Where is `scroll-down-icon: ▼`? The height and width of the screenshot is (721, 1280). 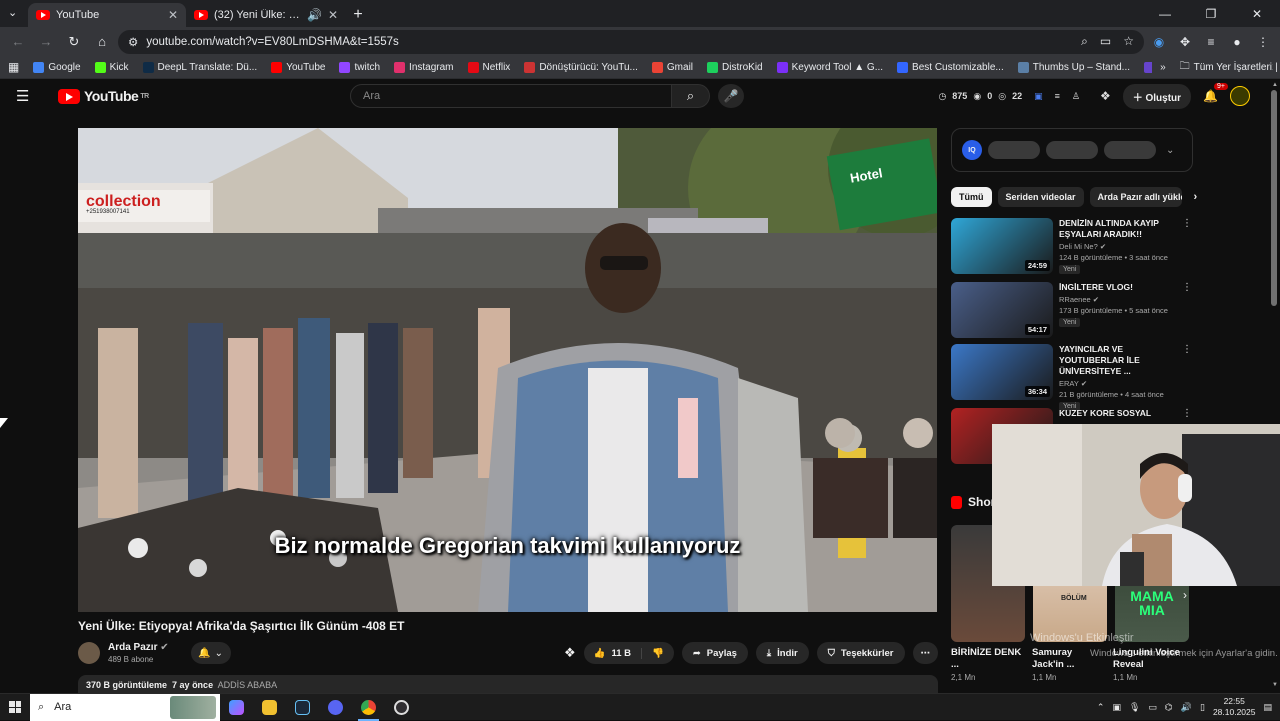
scroll-down-icon: ▼ is located at coordinates (1275, 685).